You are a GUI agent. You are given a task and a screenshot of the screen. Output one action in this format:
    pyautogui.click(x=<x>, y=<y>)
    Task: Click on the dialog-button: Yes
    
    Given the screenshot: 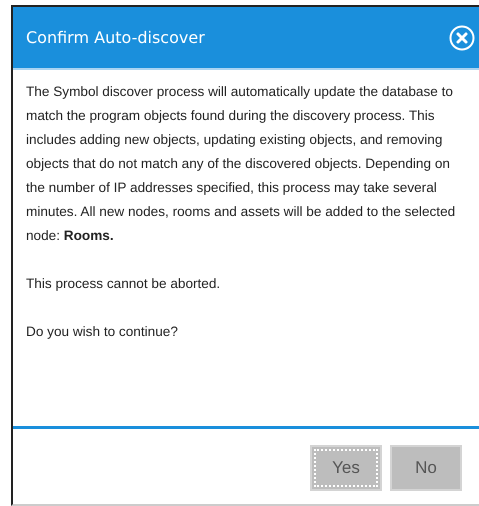 What is the action you would take?
    pyautogui.click(x=346, y=468)
    